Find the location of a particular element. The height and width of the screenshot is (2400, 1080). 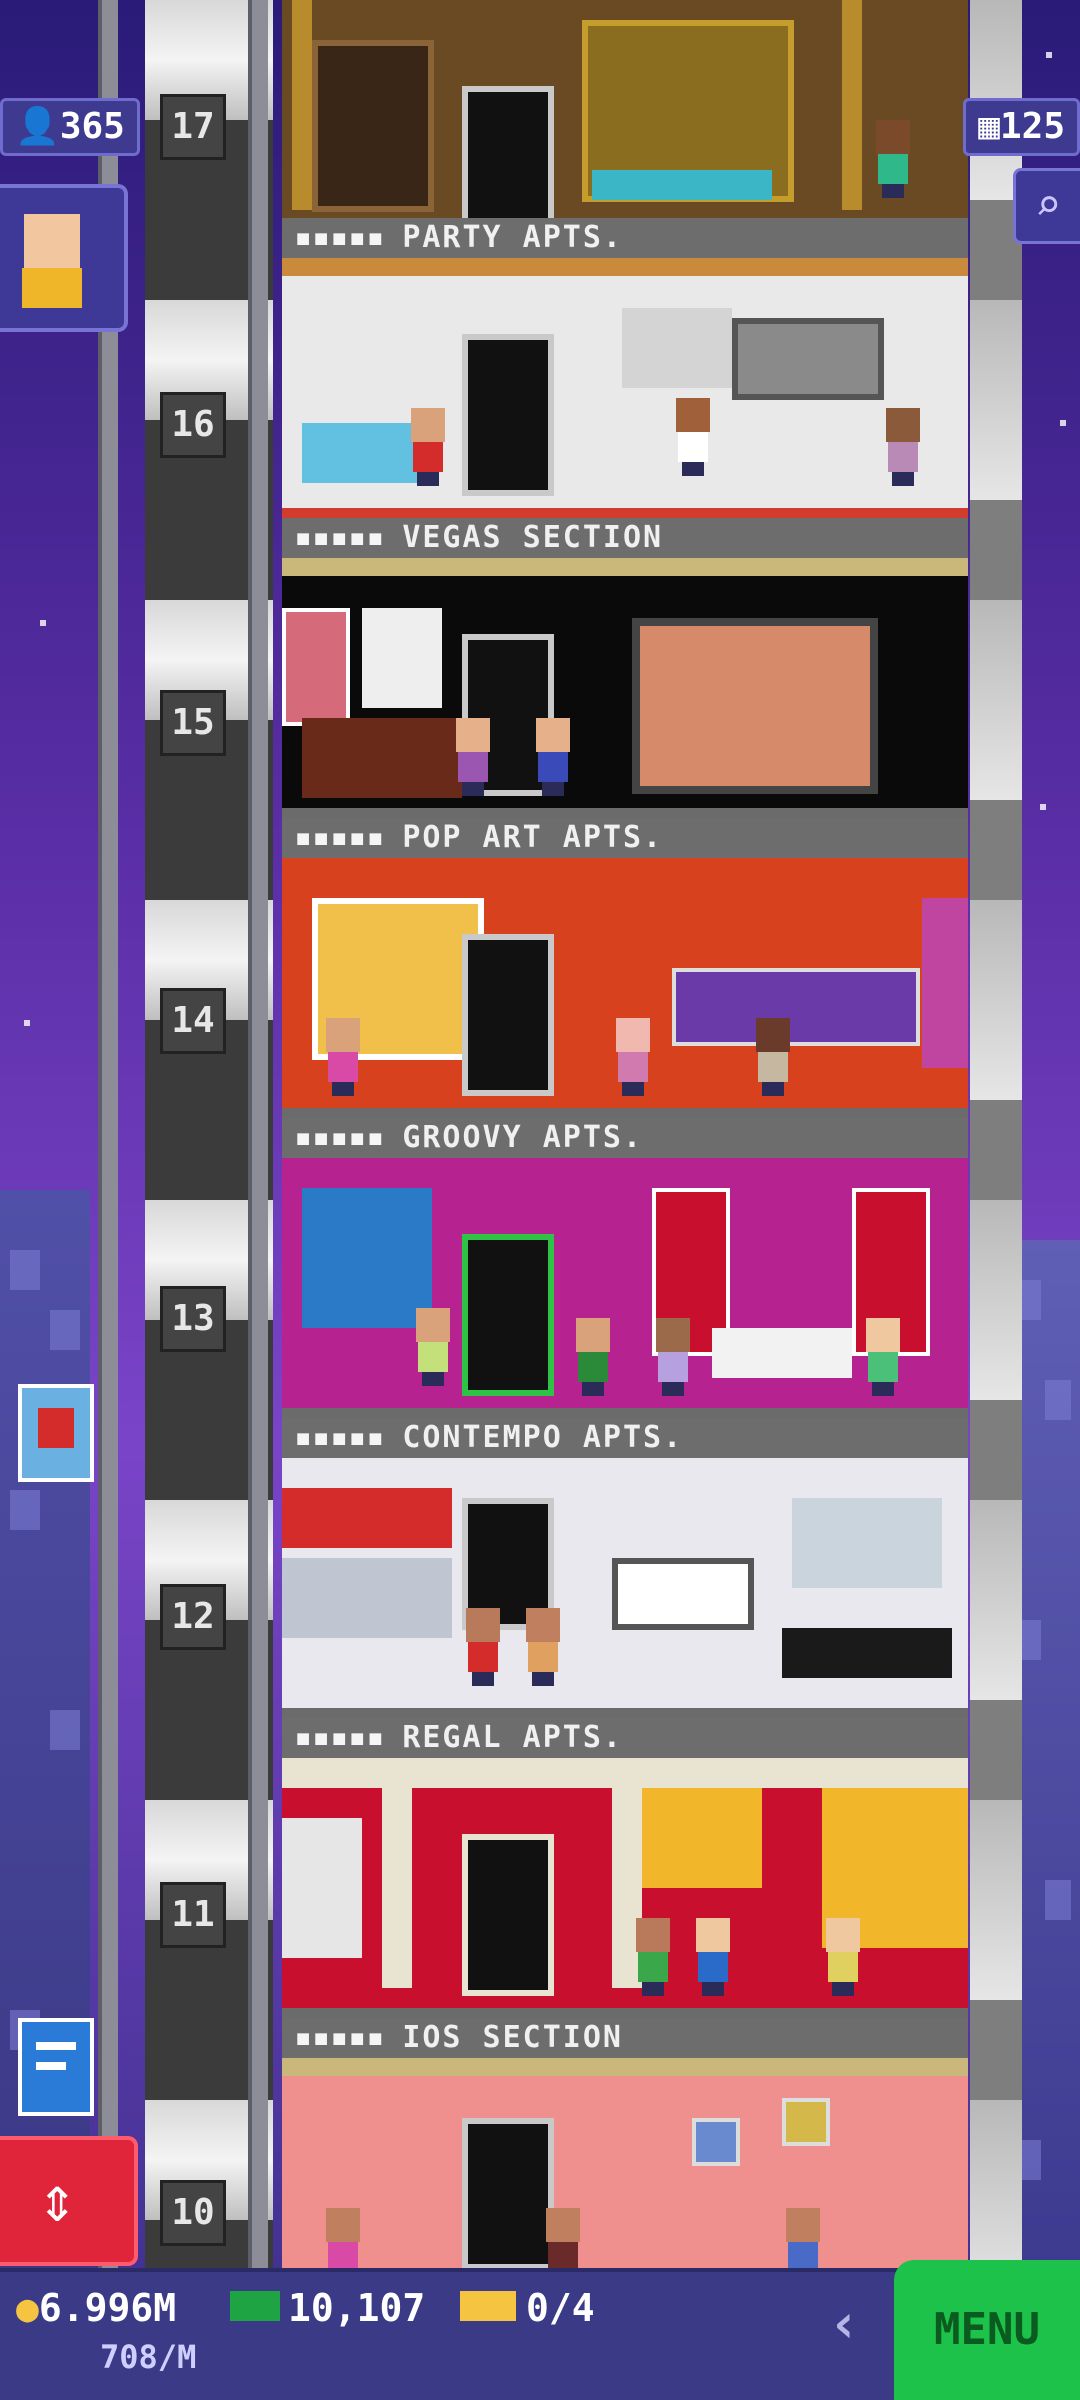

person-icon: 👤 is located at coordinates (37, 126).